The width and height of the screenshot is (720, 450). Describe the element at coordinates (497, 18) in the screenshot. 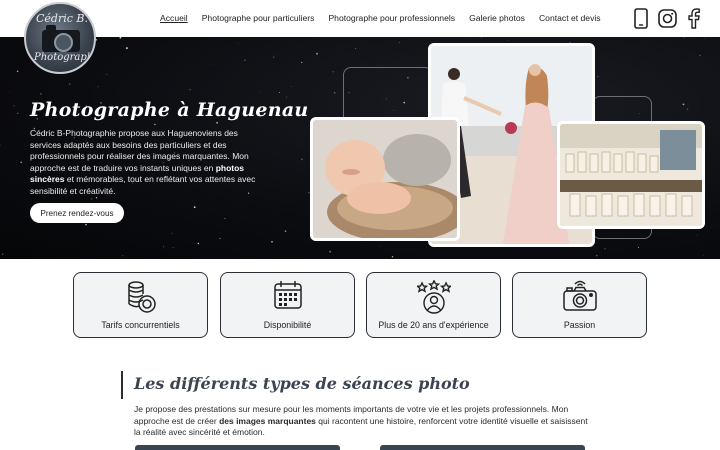

I see `nav-galerie: Galerie photos` at that location.